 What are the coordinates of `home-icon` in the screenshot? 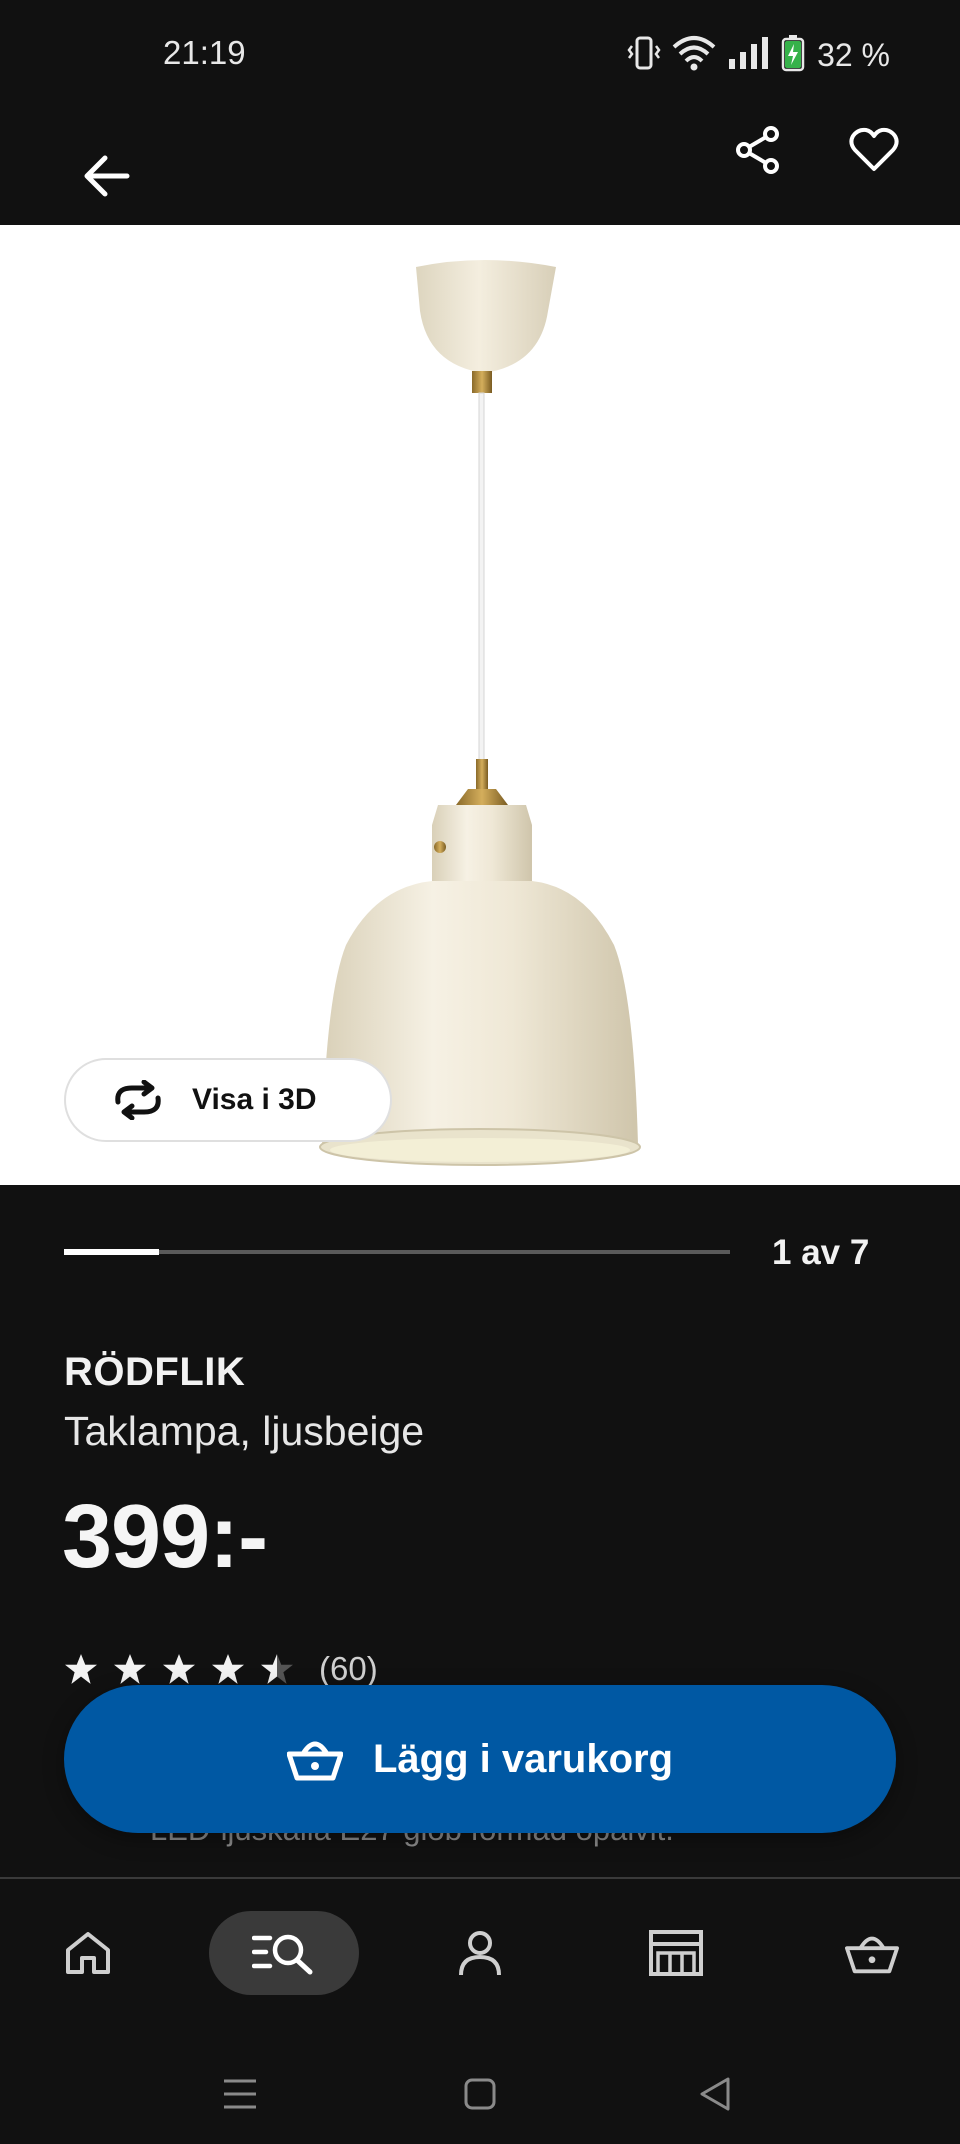 It's located at (88, 1953).